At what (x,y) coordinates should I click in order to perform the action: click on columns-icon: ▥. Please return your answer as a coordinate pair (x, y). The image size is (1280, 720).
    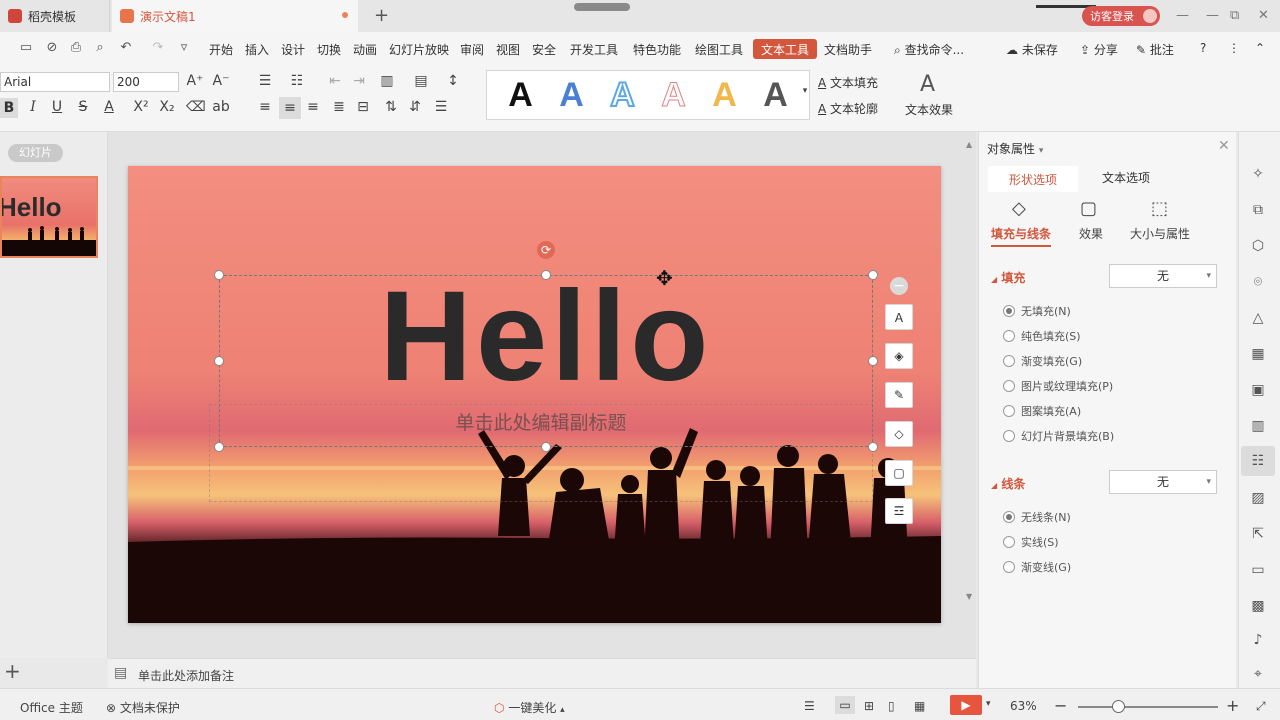
    Looking at the image, I should click on (387, 81).